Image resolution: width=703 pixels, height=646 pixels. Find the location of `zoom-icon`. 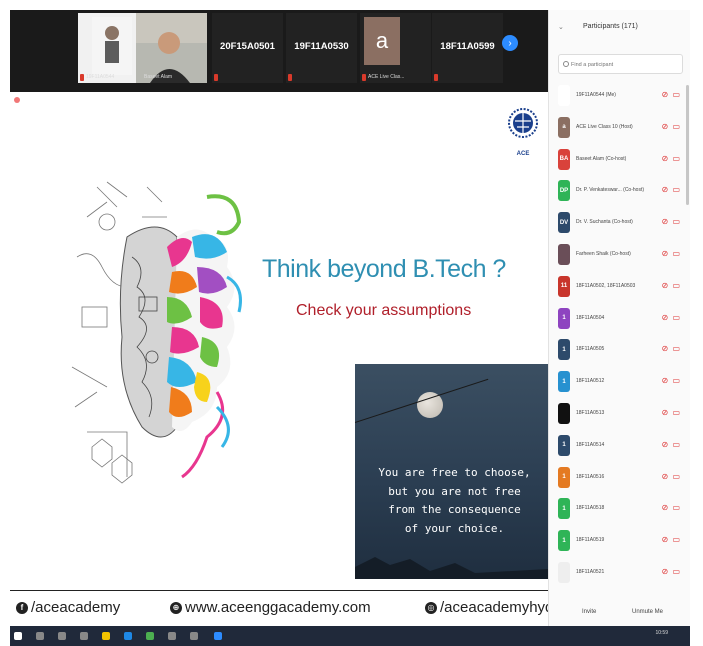

zoom-icon is located at coordinates (218, 636).